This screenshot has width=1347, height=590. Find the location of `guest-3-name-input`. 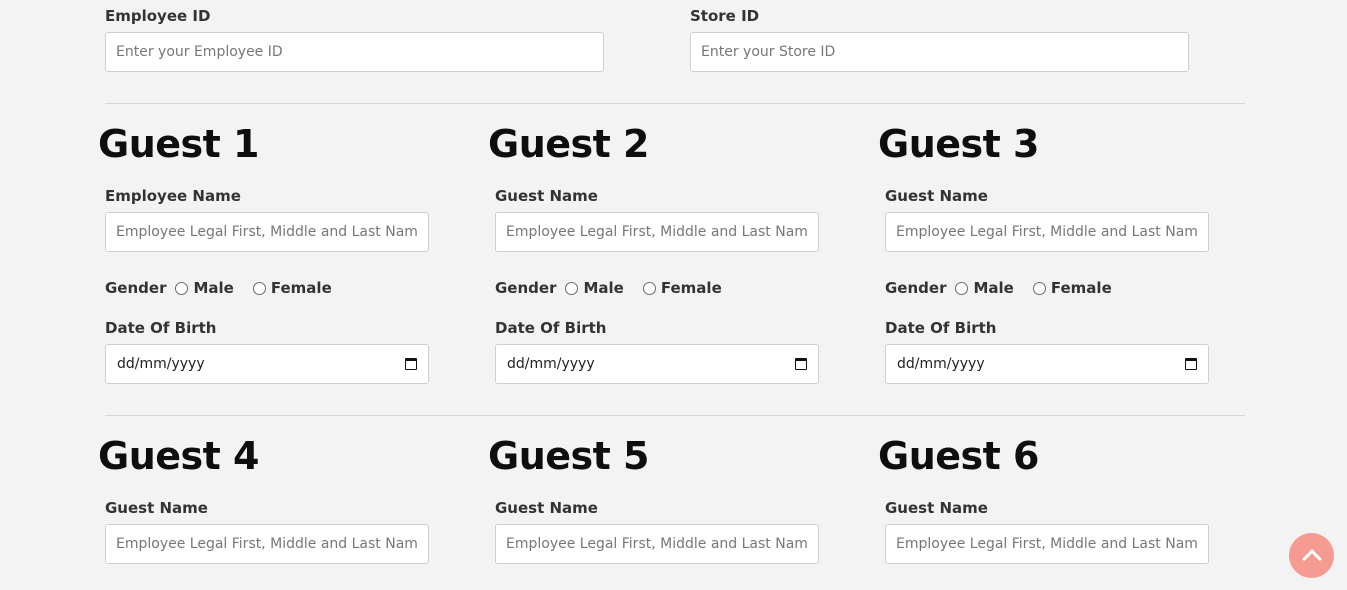

guest-3-name-input is located at coordinates (1047, 232).